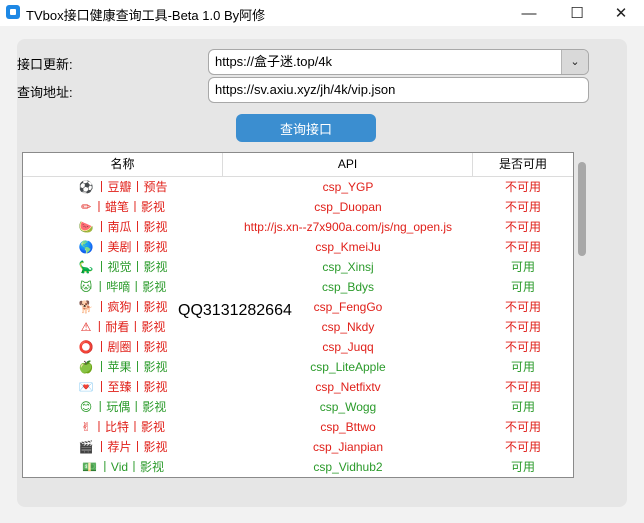 The width and height of the screenshot is (644, 523). Describe the element at coordinates (348, 287) in the screenshot. I see `row-api: csp_Bdys` at that location.